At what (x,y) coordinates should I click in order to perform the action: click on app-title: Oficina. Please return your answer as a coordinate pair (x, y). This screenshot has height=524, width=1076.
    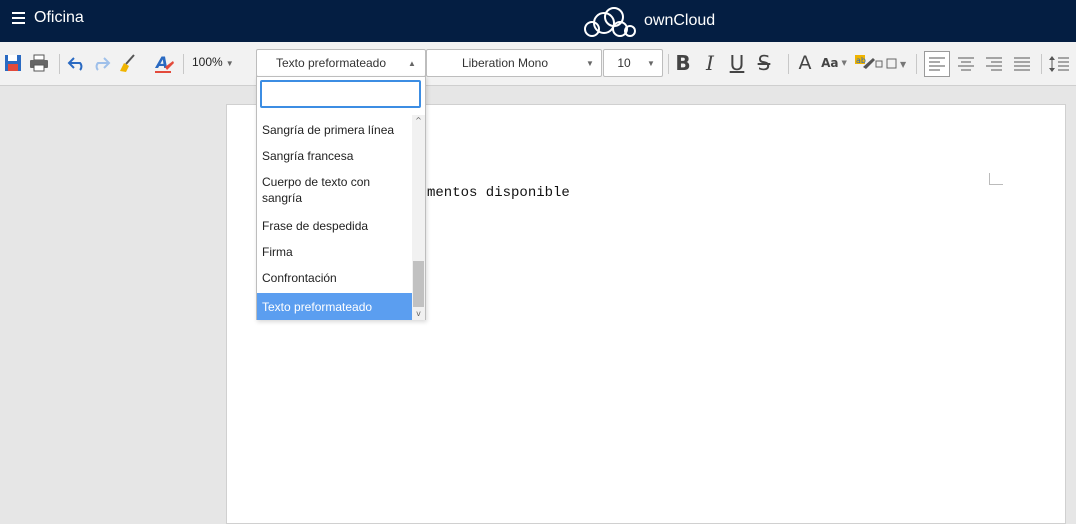
    Looking at the image, I should click on (59, 17).